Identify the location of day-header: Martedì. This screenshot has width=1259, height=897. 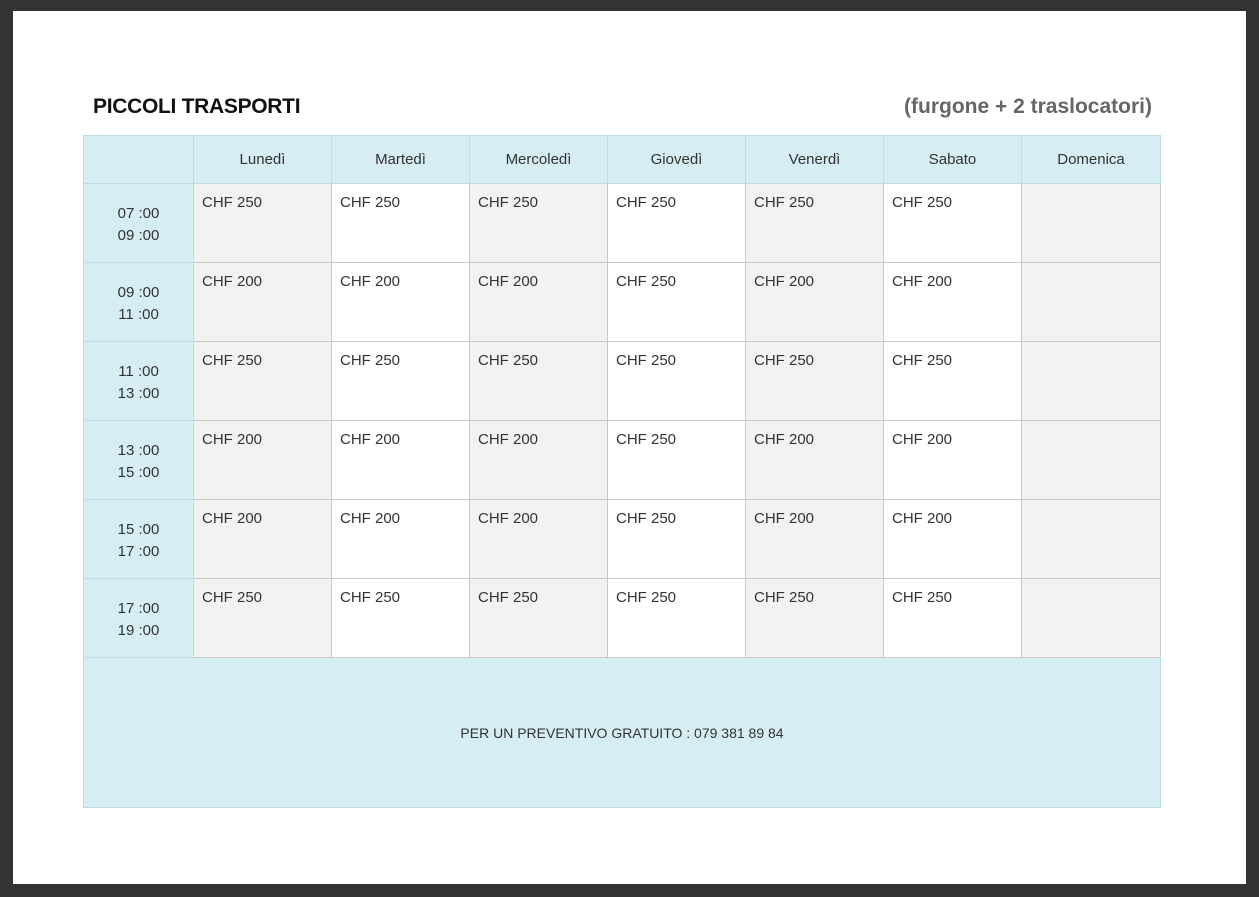
(400, 159).